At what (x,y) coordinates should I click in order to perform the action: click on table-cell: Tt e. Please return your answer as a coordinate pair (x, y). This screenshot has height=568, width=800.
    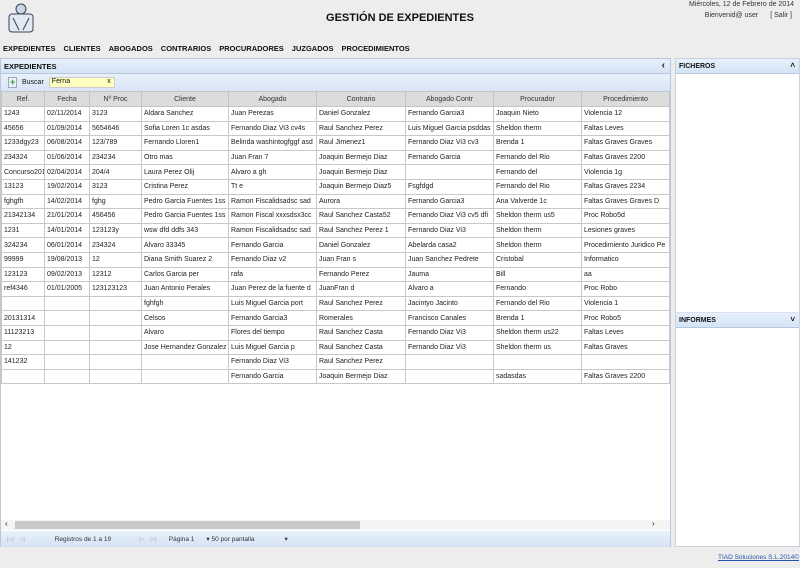
    Looking at the image, I should click on (272, 186).